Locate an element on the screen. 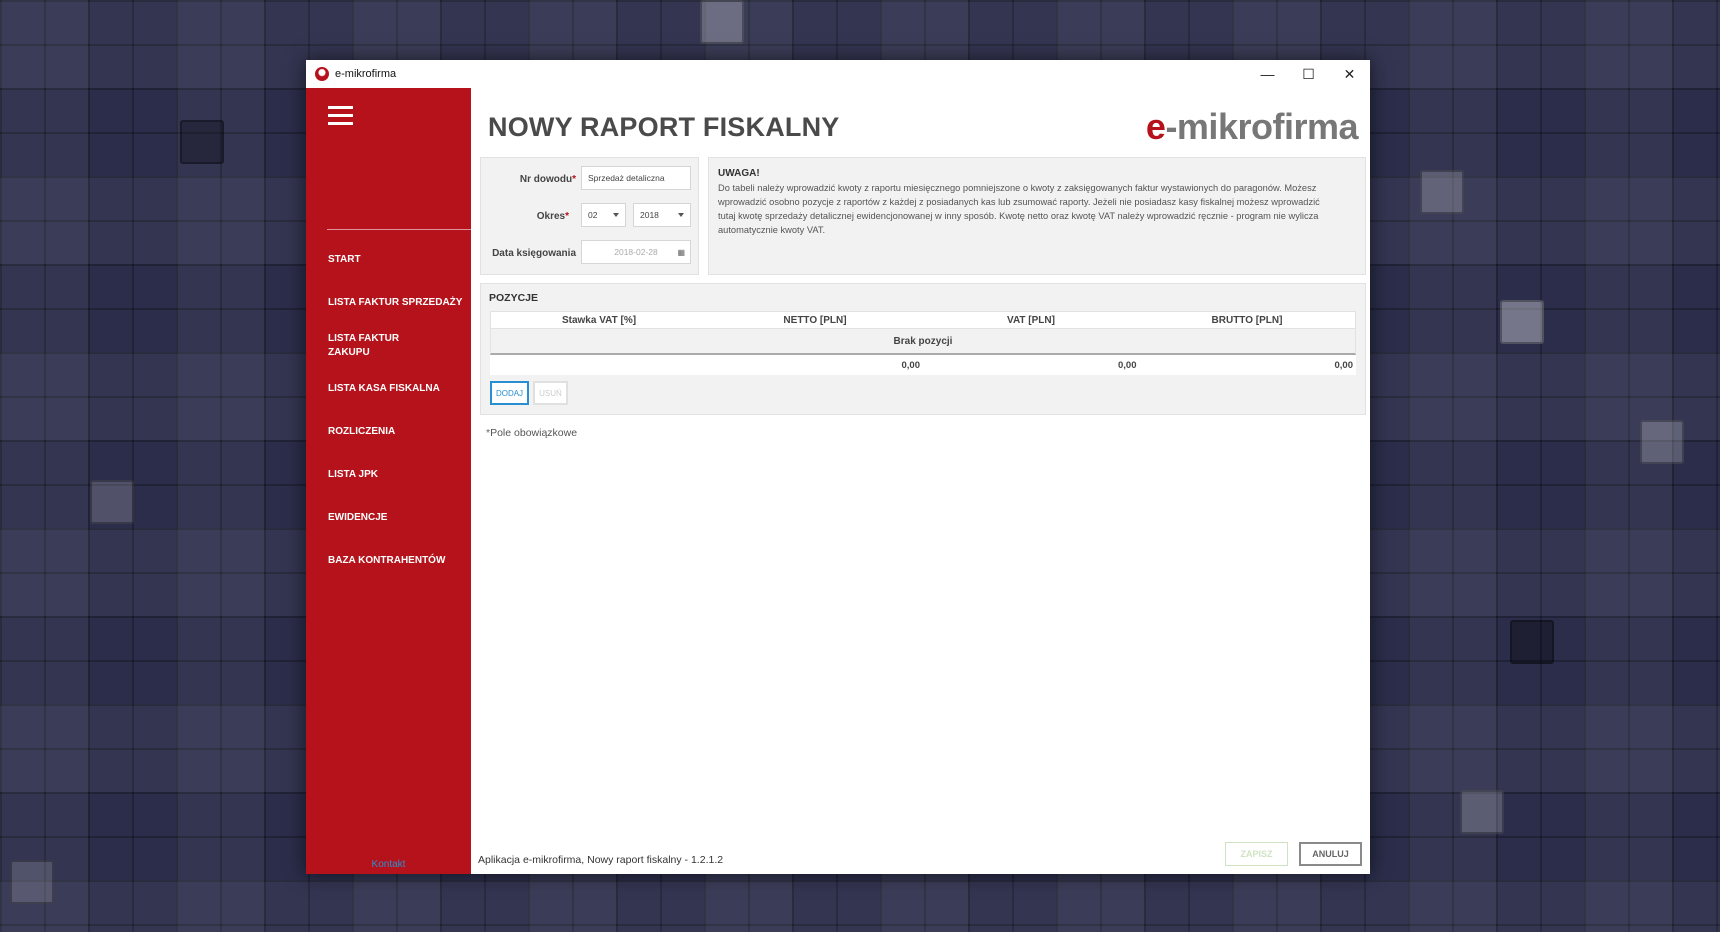 This screenshot has width=1720, height=932. close-button: ✕ is located at coordinates (1349, 74).